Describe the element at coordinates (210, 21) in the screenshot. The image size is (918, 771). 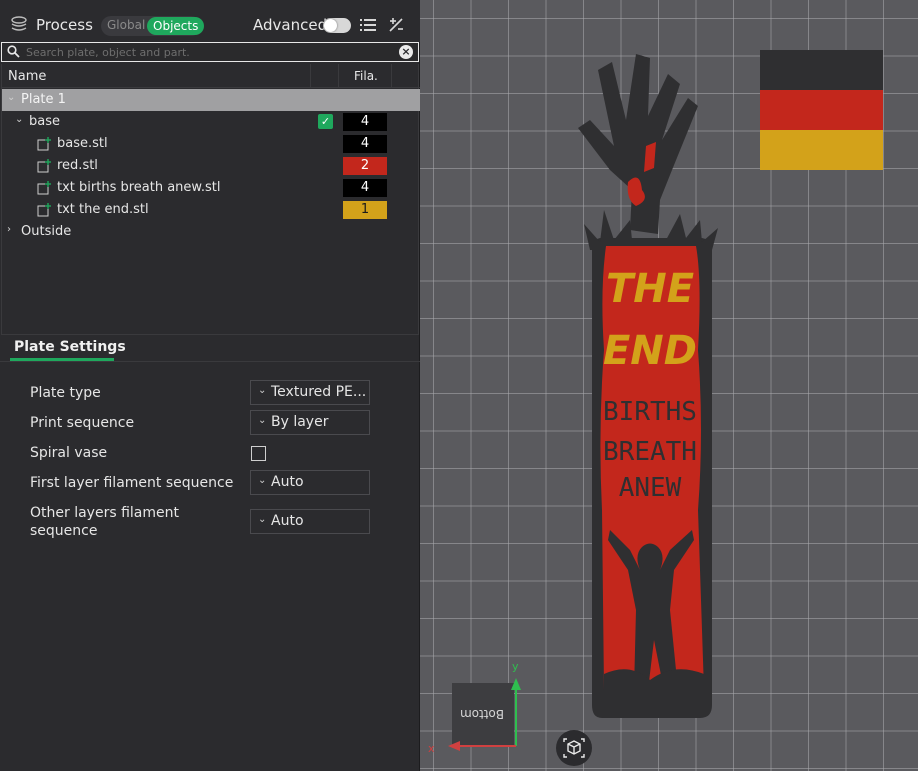
I see `process-header: Process Global Objects Advanced` at that location.